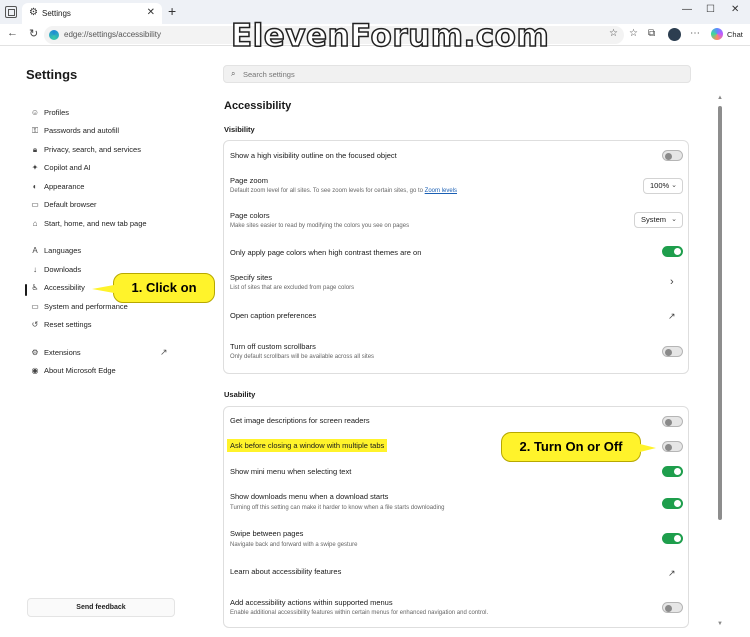  Describe the element at coordinates (674, 34) in the screenshot. I see `profile-avatar` at that location.